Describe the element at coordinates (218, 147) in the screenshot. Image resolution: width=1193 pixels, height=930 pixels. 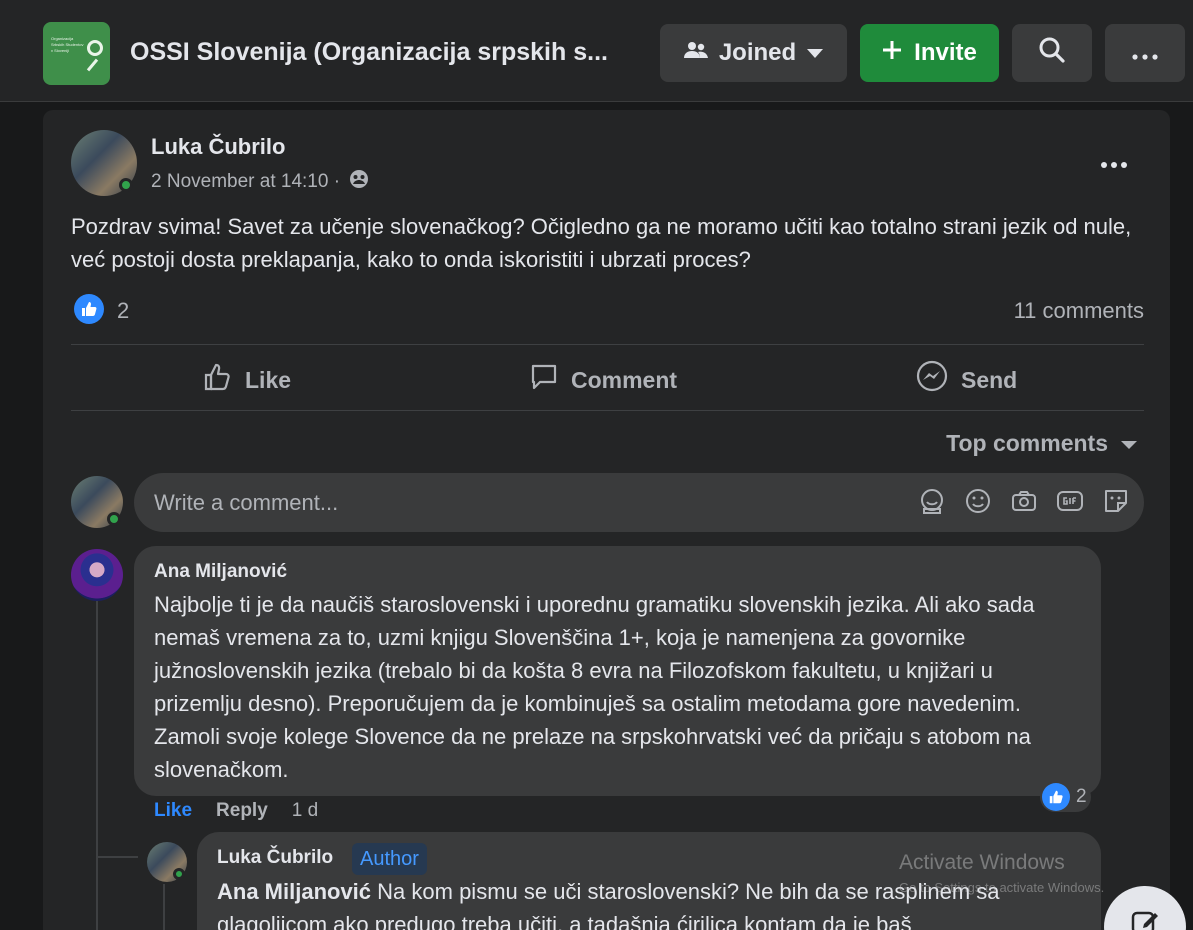
I see `post-author-name: Luka Čubrilo` at that location.